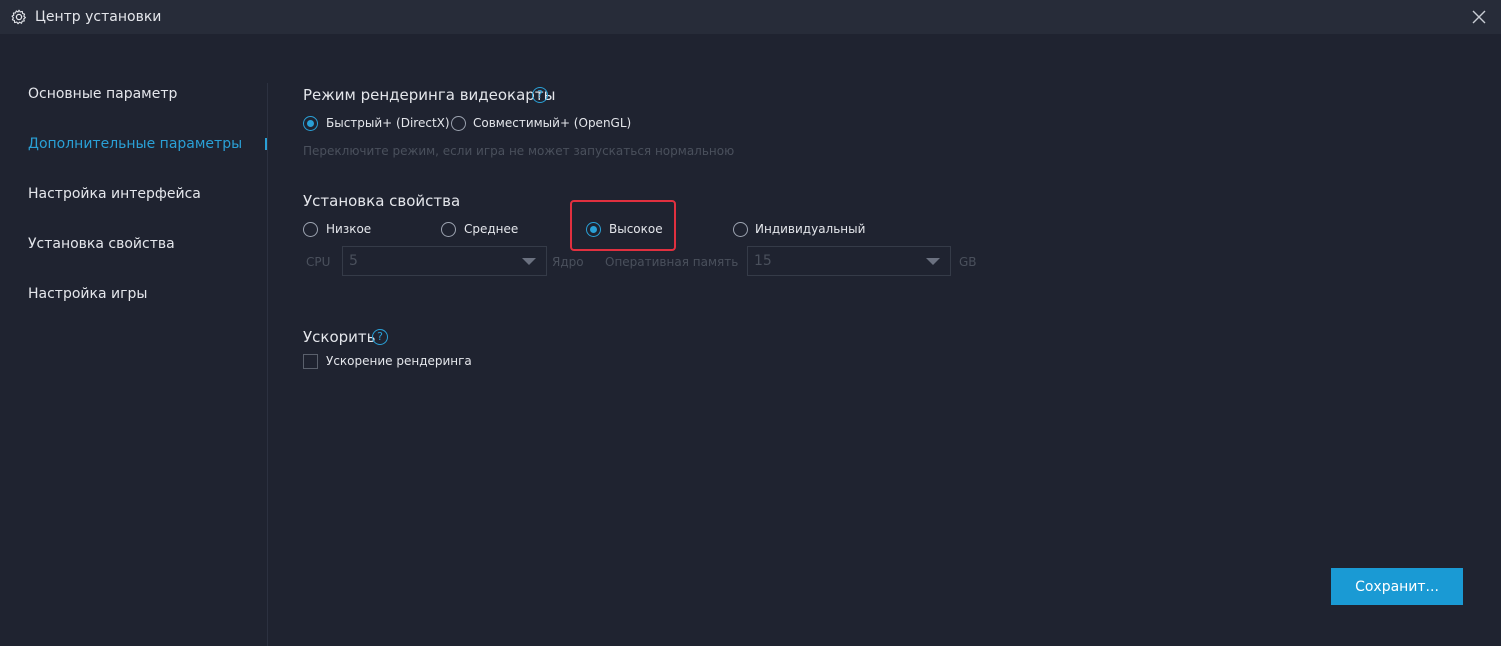 This screenshot has width=1501, height=646. Describe the element at coordinates (810, 229) in the screenshot. I see `radio-custom-label: Индивидуальный` at that location.